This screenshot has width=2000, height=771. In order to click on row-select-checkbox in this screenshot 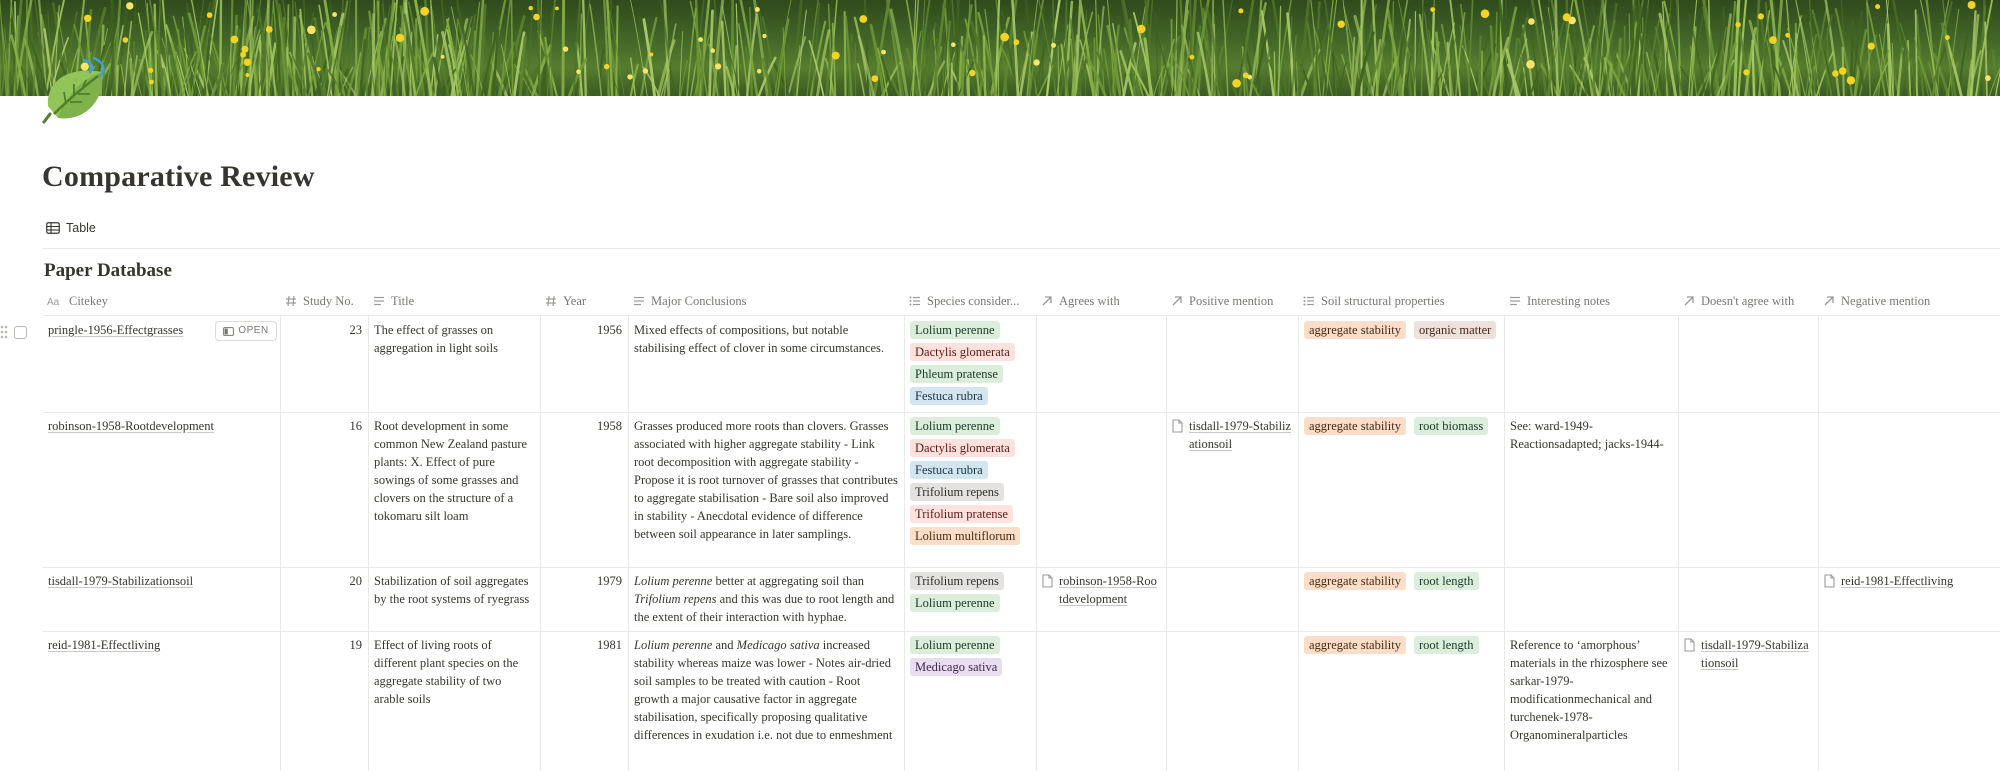, I will do `click(20, 332)`.